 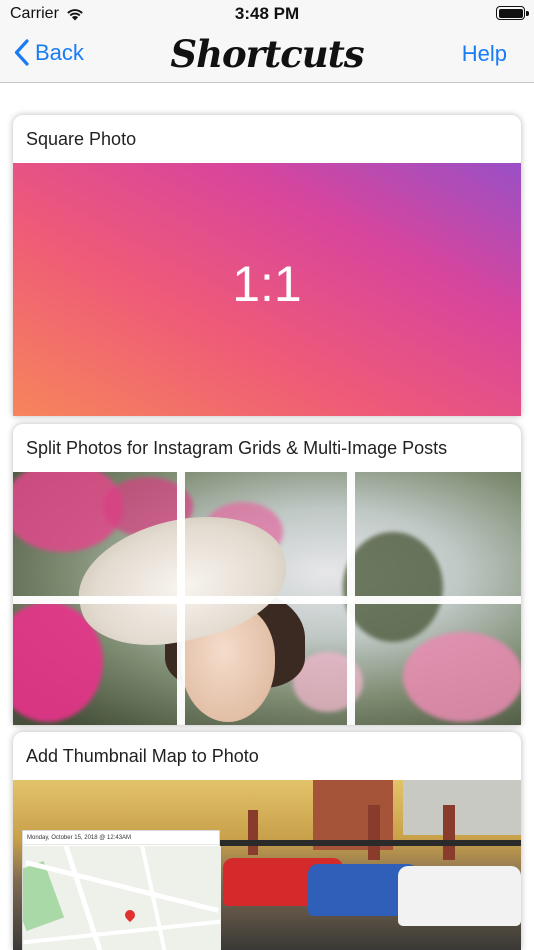 I want to click on blossom-shape, so click(x=462, y=677).